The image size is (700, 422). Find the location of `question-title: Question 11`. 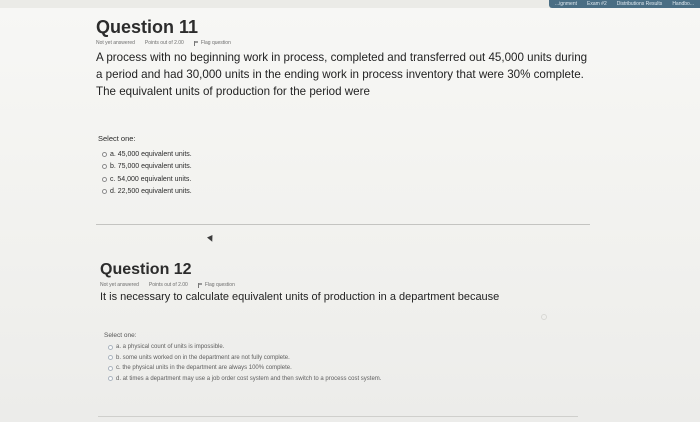

question-title: Question 11 is located at coordinates (147, 27).